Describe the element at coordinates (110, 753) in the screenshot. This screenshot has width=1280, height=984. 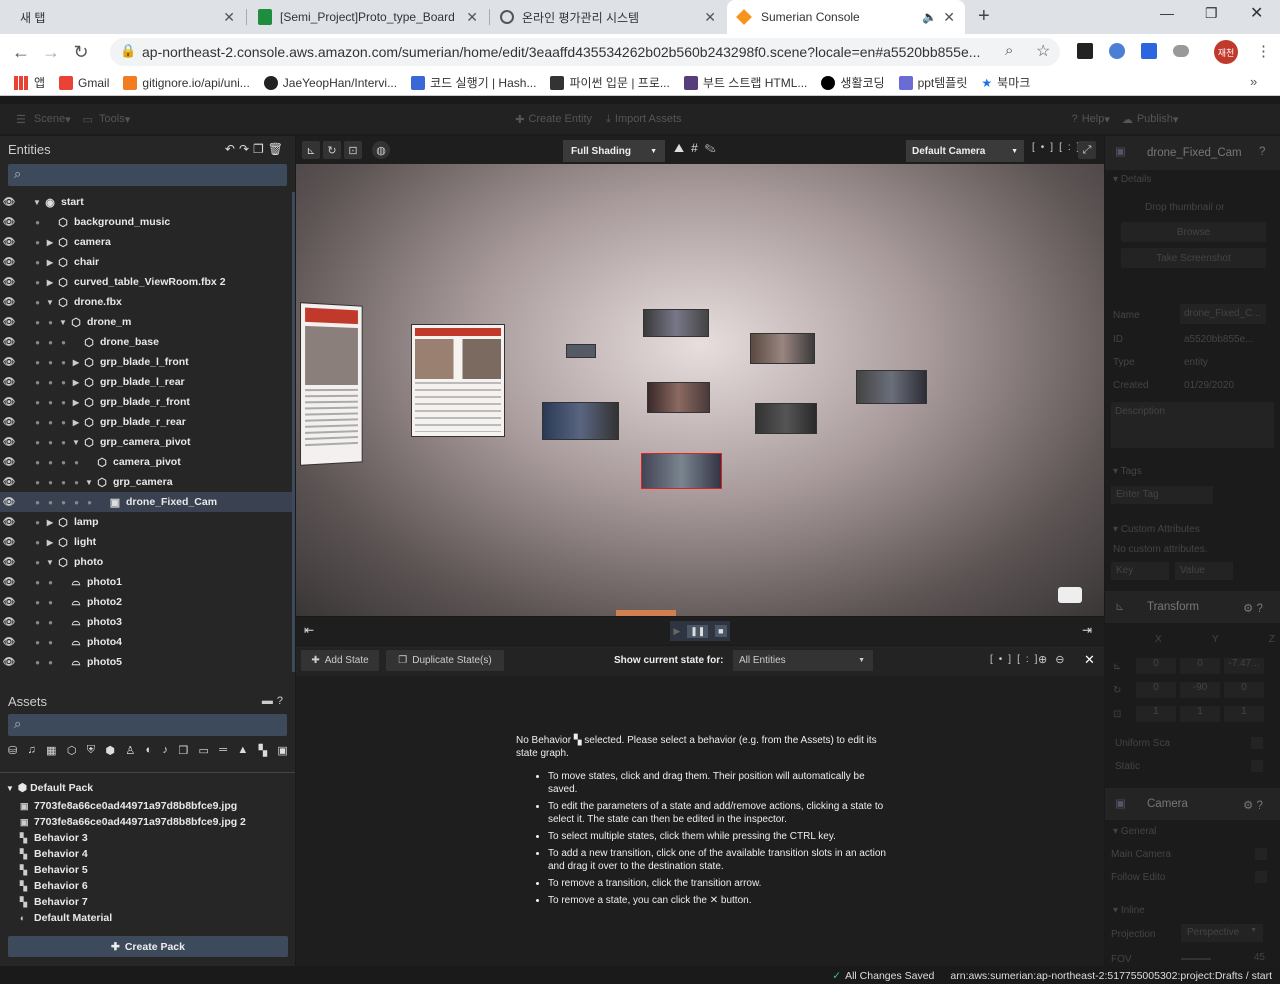
I see `filter-box-icon: ⬢` at that location.